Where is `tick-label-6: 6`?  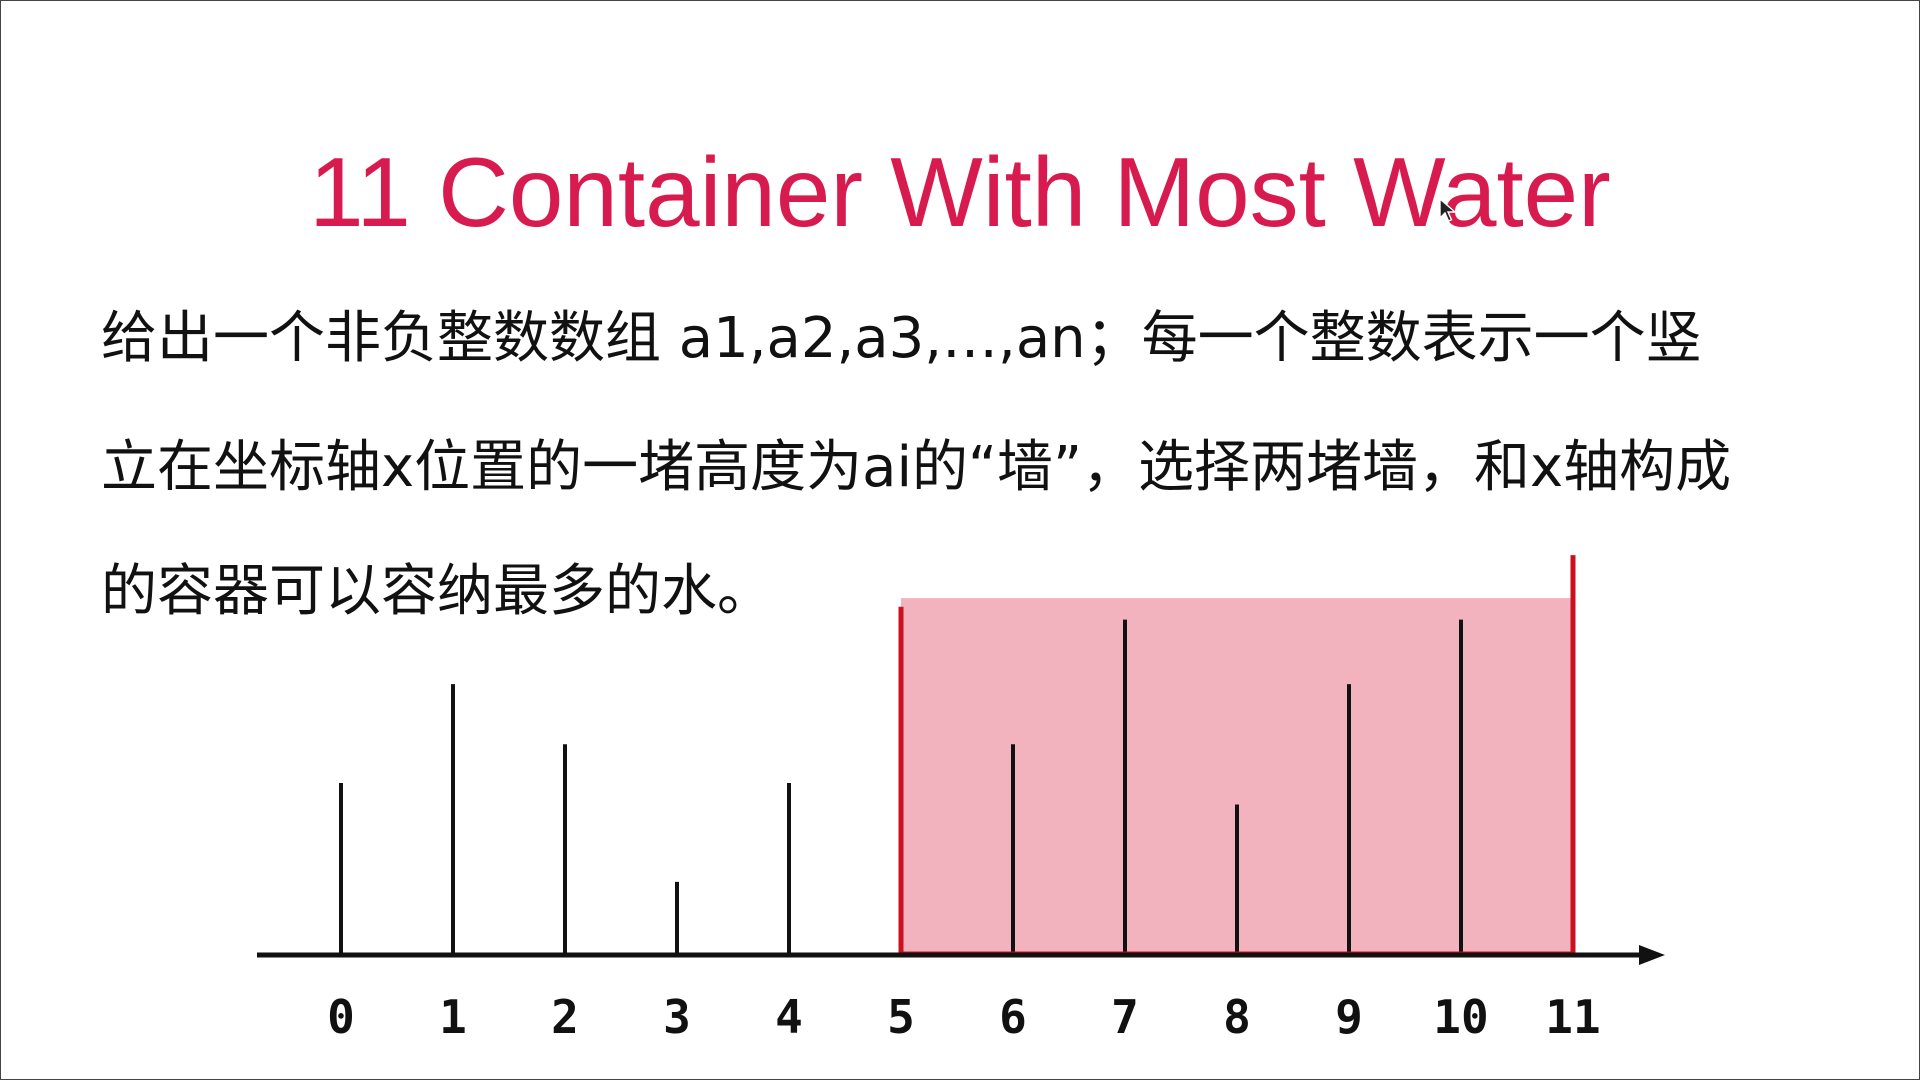
tick-label-6: 6 is located at coordinates (1013, 1017).